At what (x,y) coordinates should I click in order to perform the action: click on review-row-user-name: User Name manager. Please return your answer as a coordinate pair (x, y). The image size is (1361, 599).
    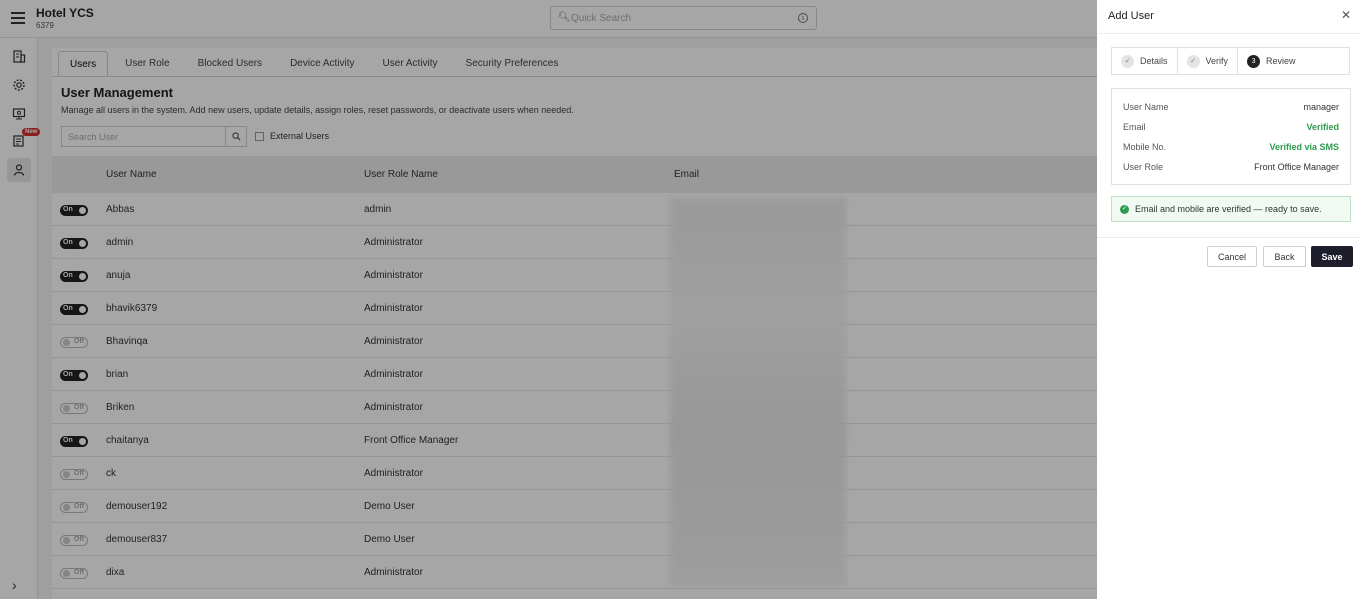
    Looking at the image, I should click on (1231, 109).